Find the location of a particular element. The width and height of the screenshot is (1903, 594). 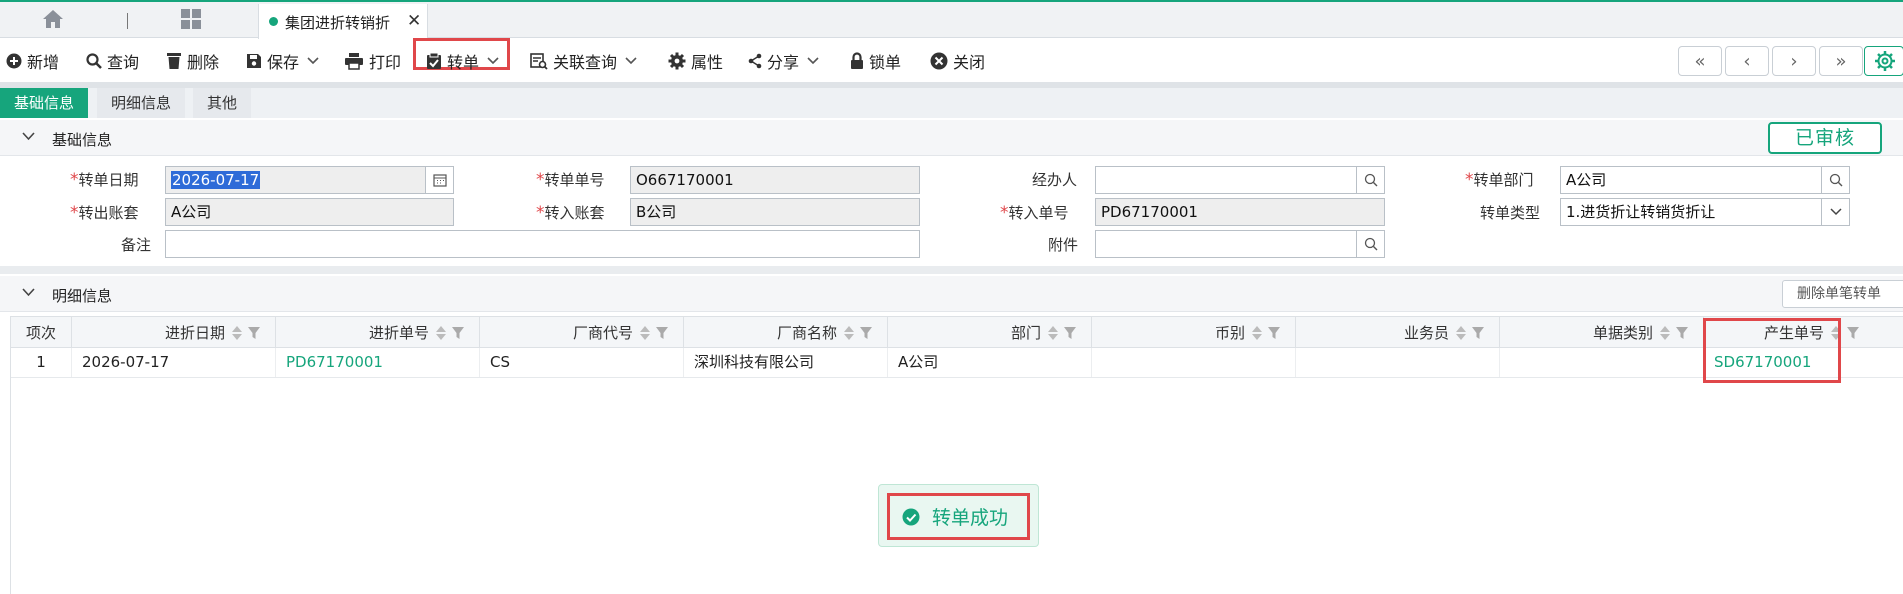

basic-section-title: 基础信息 is located at coordinates (82, 140).